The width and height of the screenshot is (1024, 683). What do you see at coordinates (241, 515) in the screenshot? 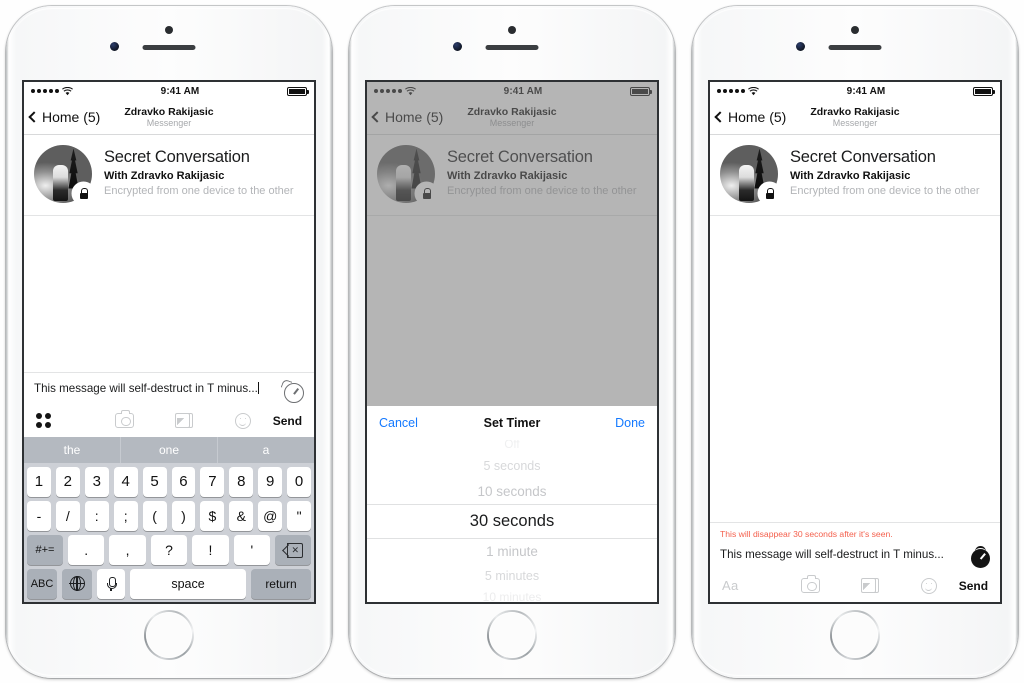
I see `key-ampersand: &` at bounding box center [241, 515].